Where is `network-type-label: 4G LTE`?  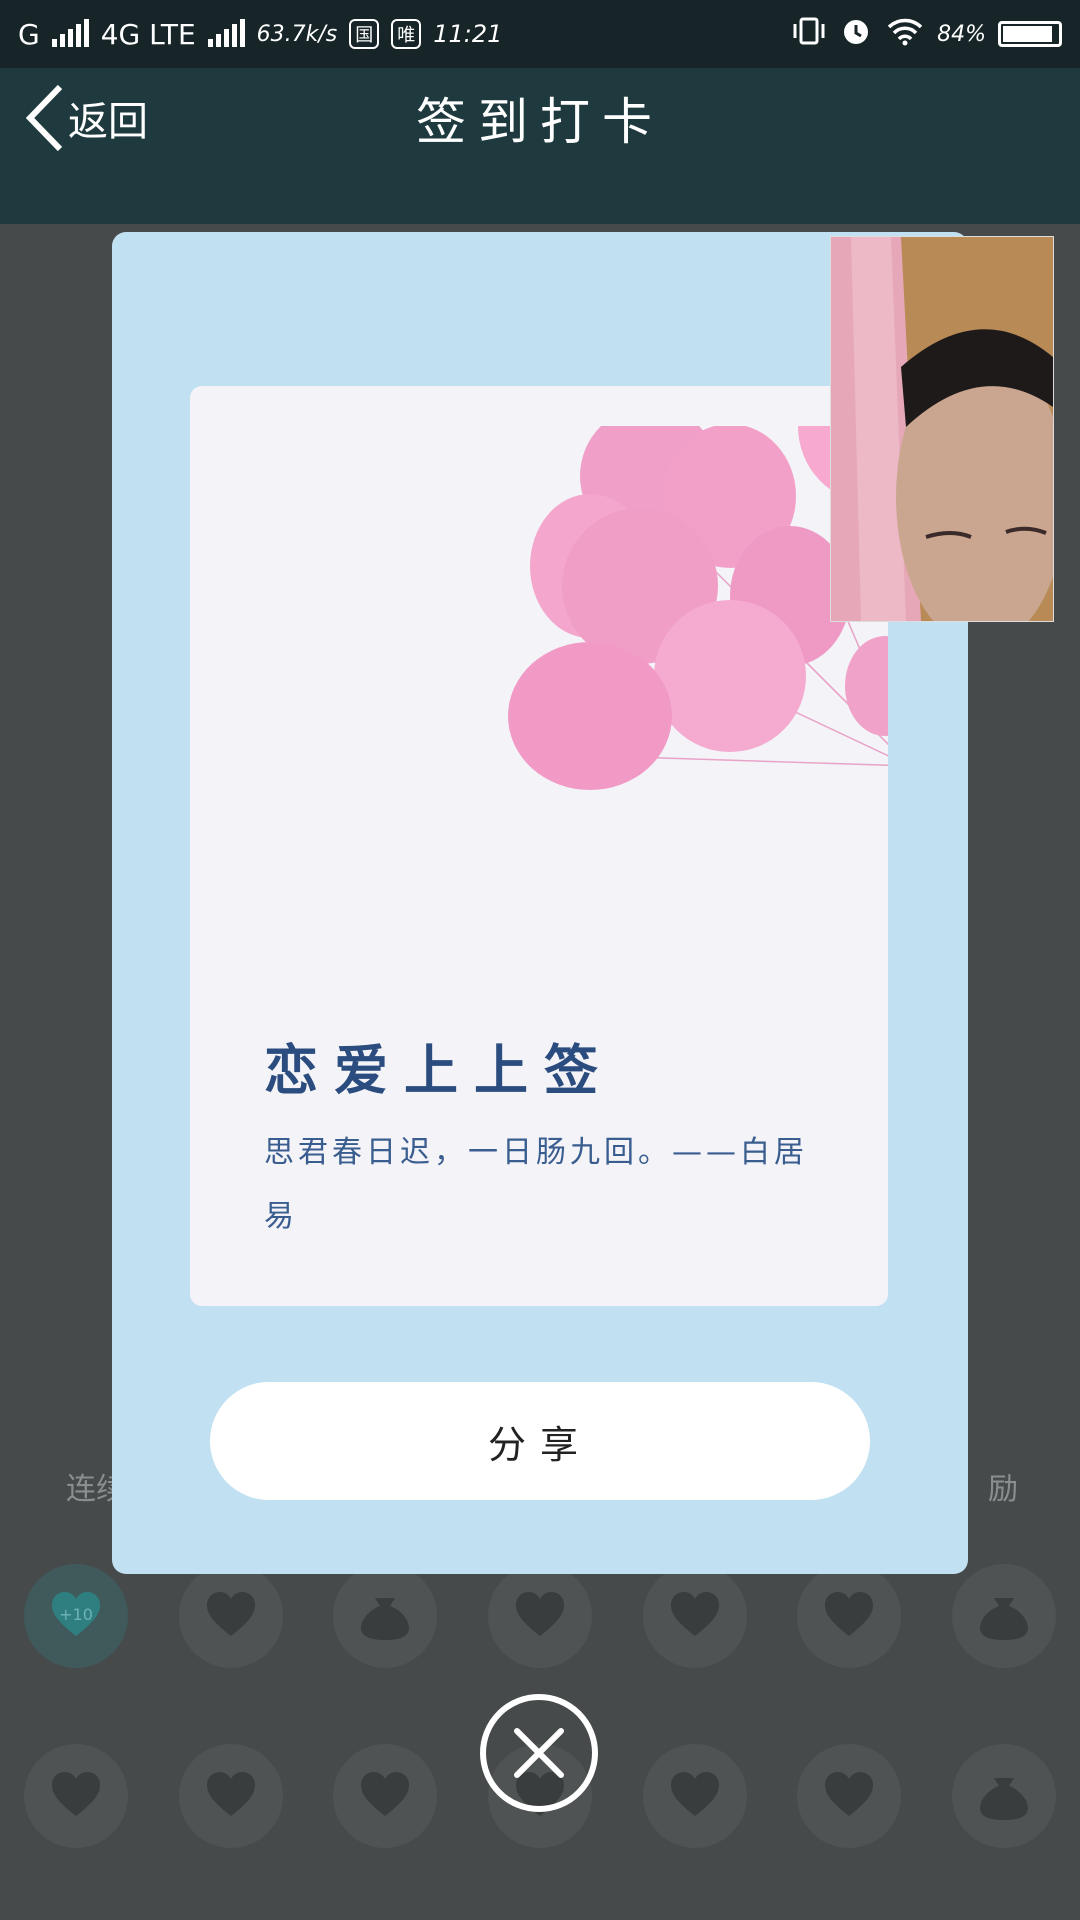 network-type-label: 4G LTE is located at coordinates (148, 34).